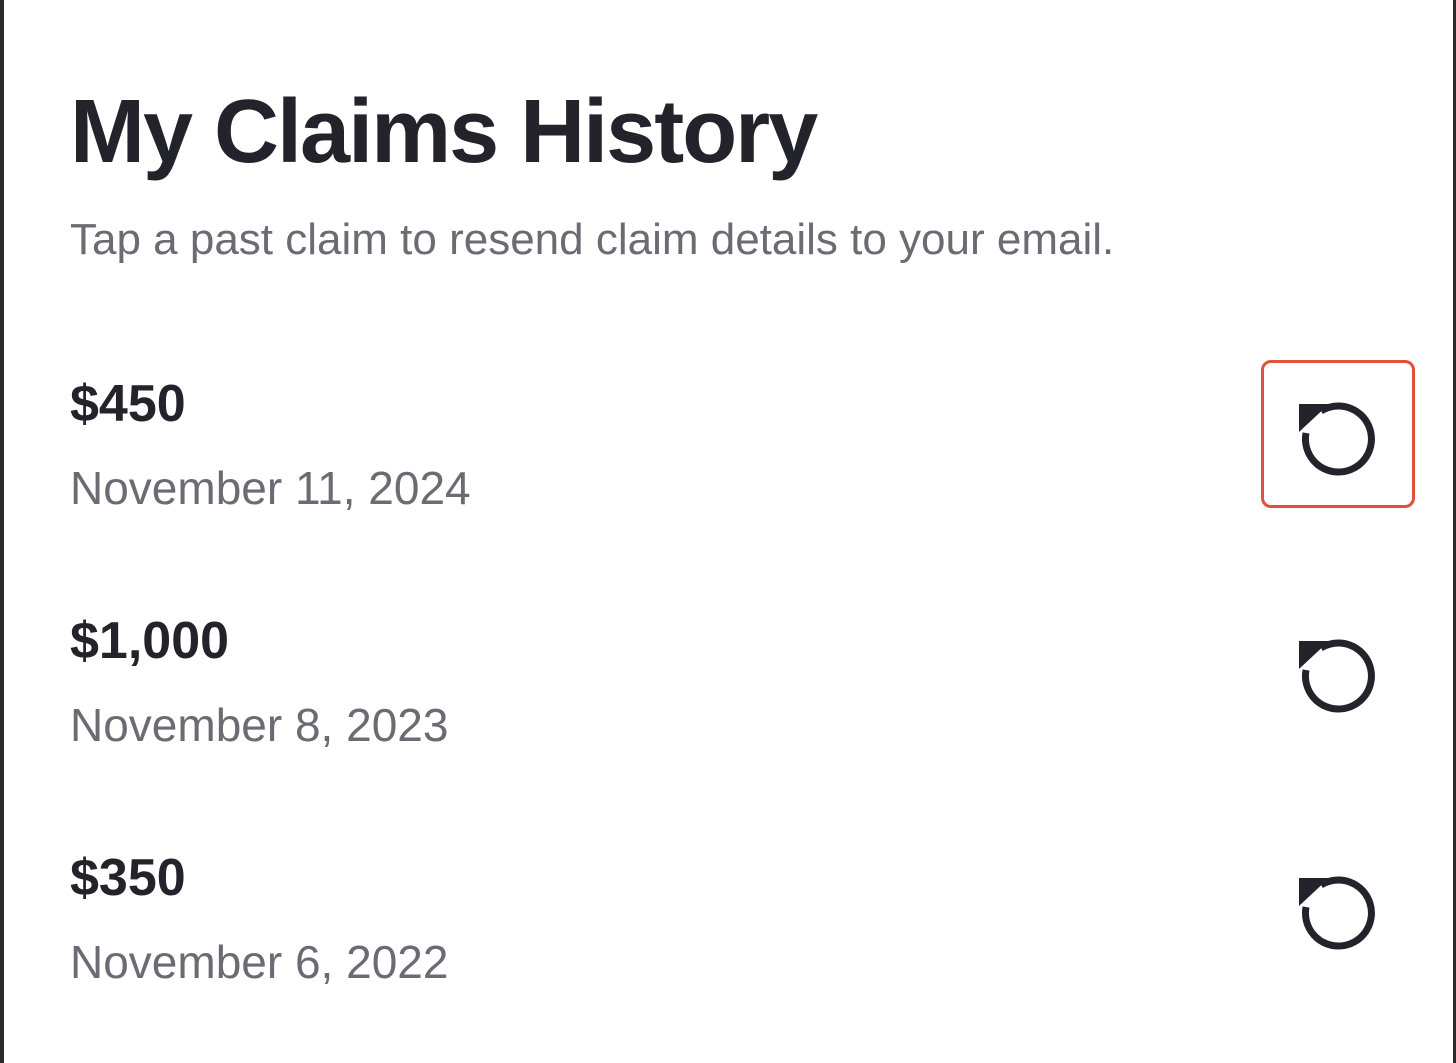 This screenshot has width=1456, height=1063. I want to click on claim-date: November 6, 2022, so click(259, 962).